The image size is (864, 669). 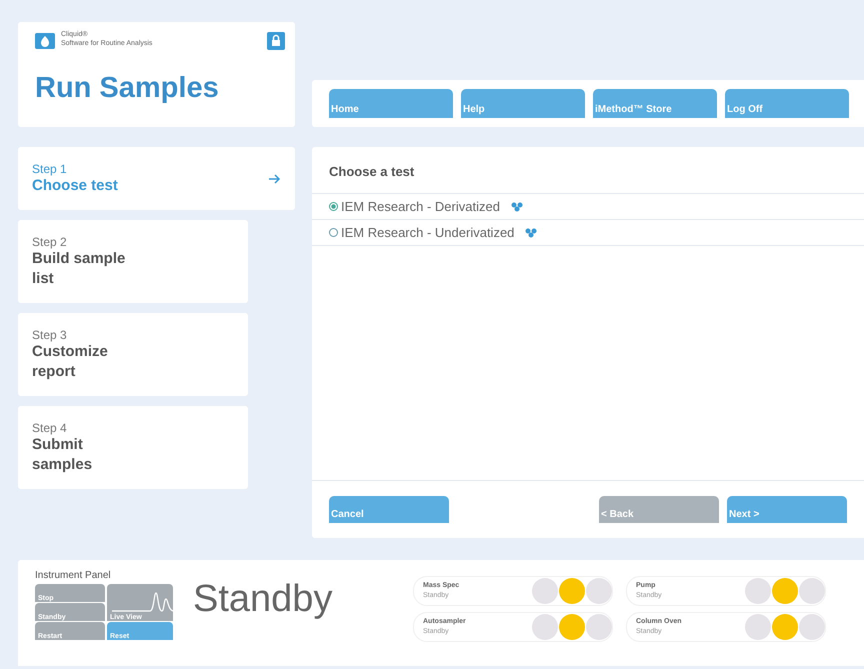 What do you see at coordinates (75, 186) in the screenshot?
I see `step-label: Choose test` at bounding box center [75, 186].